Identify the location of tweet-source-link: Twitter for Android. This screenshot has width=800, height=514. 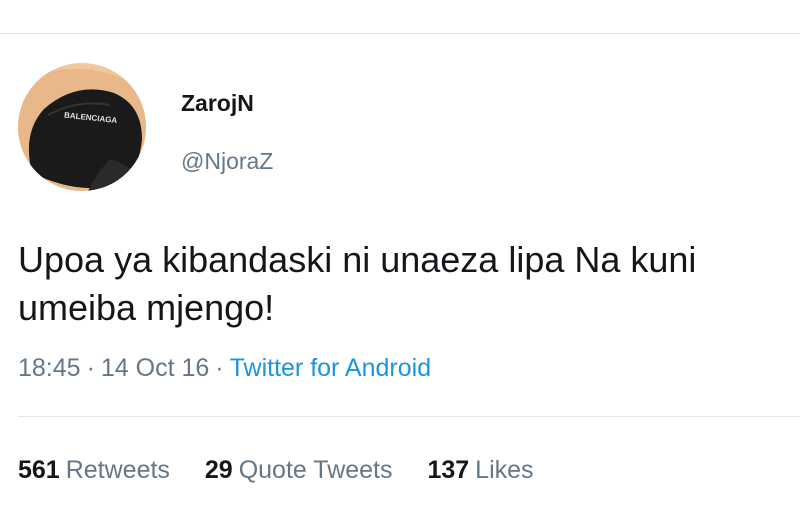
(330, 368).